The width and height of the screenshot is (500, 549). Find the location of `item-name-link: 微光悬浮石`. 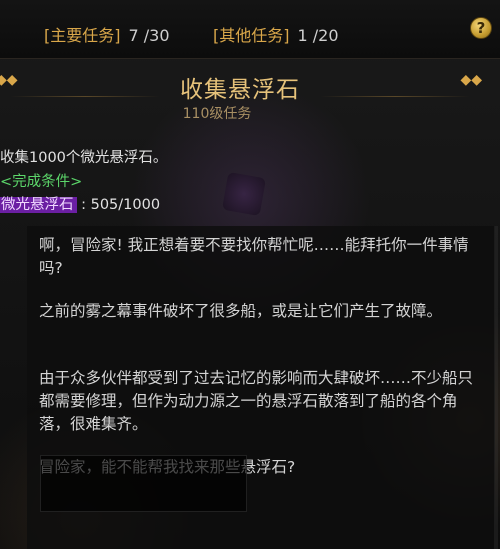

item-name-link: 微光悬浮石 is located at coordinates (38, 205).